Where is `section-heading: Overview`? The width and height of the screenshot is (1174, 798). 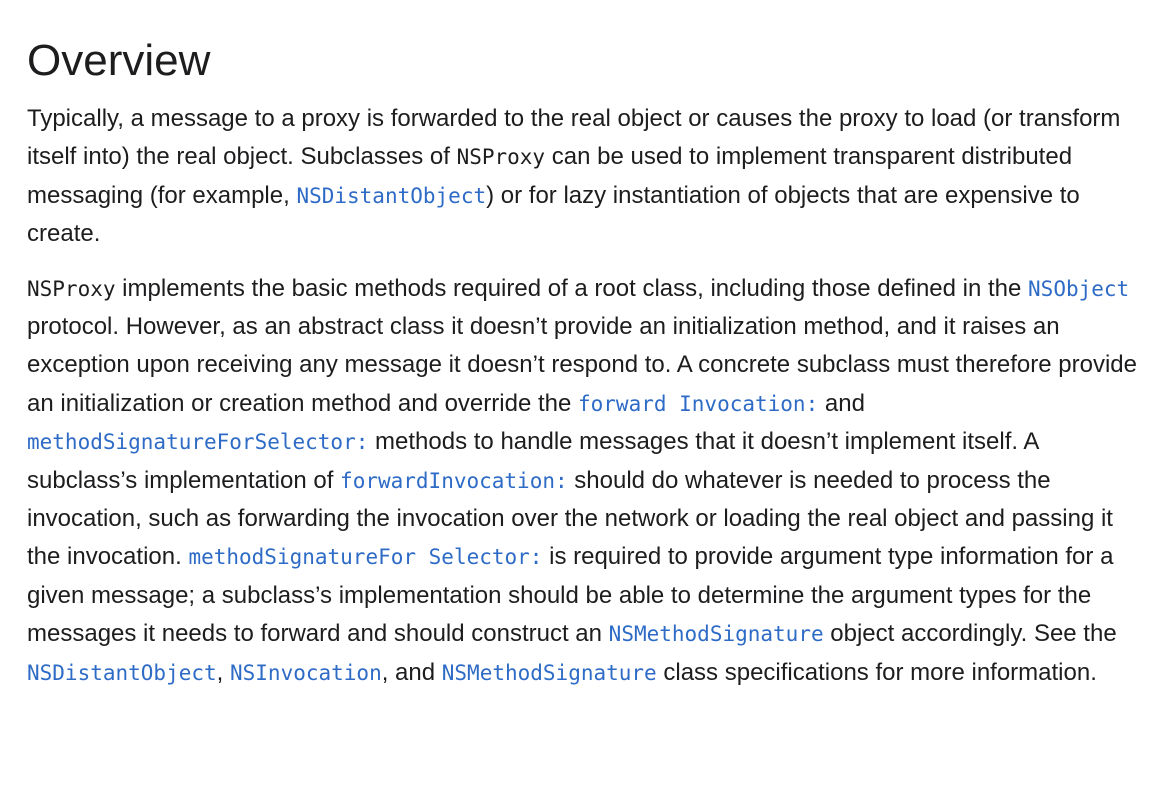 section-heading: Overview is located at coordinates (119, 60).